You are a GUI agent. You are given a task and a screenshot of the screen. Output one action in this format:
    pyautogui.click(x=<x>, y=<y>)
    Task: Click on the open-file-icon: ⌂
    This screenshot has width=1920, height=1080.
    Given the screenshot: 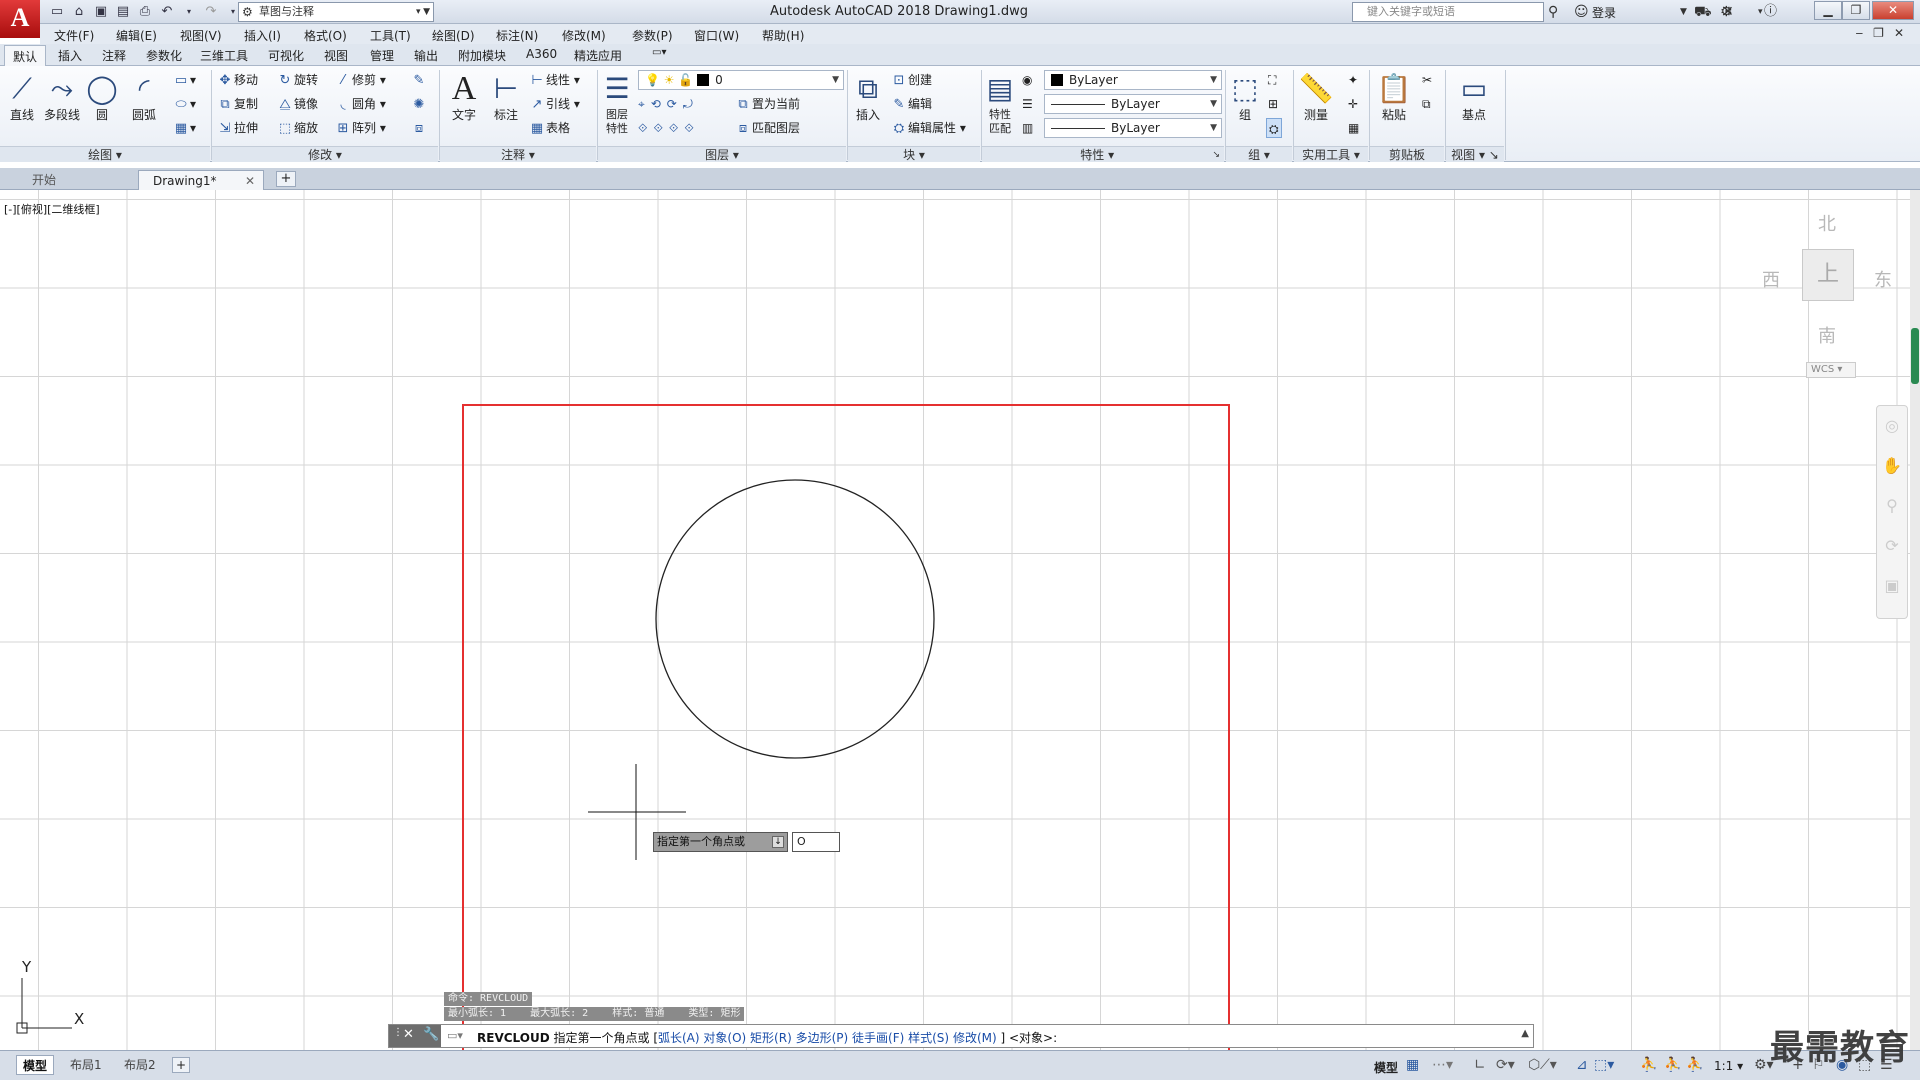 What is the action you would take?
    pyautogui.click(x=79, y=12)
    